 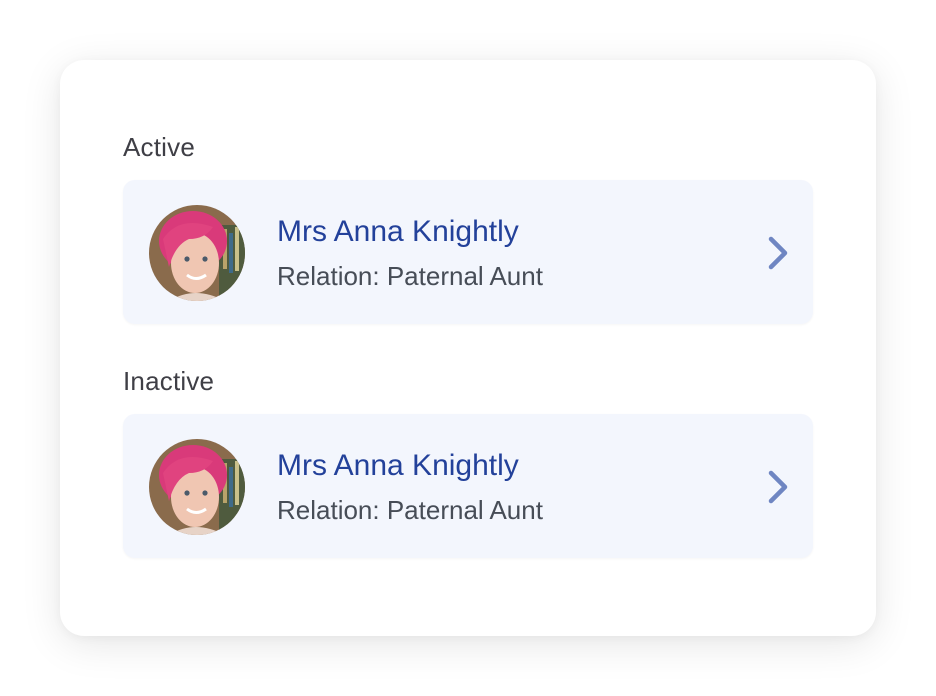 I want to click on section-label-inactive: Inactive, so click(x=169, y=381).